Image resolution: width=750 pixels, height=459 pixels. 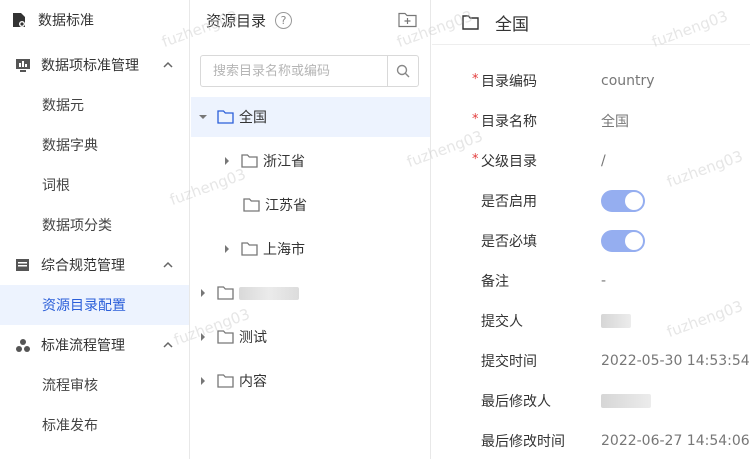 What do you see at coordinates (286, 206) in the screenshot?
I see `tree-node-label: 江苏省` at bounding box center [286, 206].